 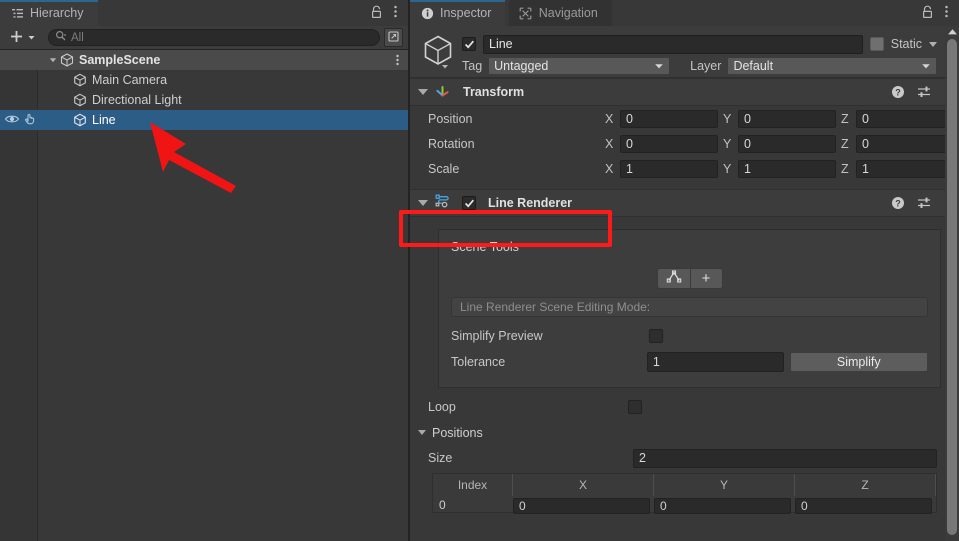 I want to click on position-z-input: 0, so click(x=905, y=118).